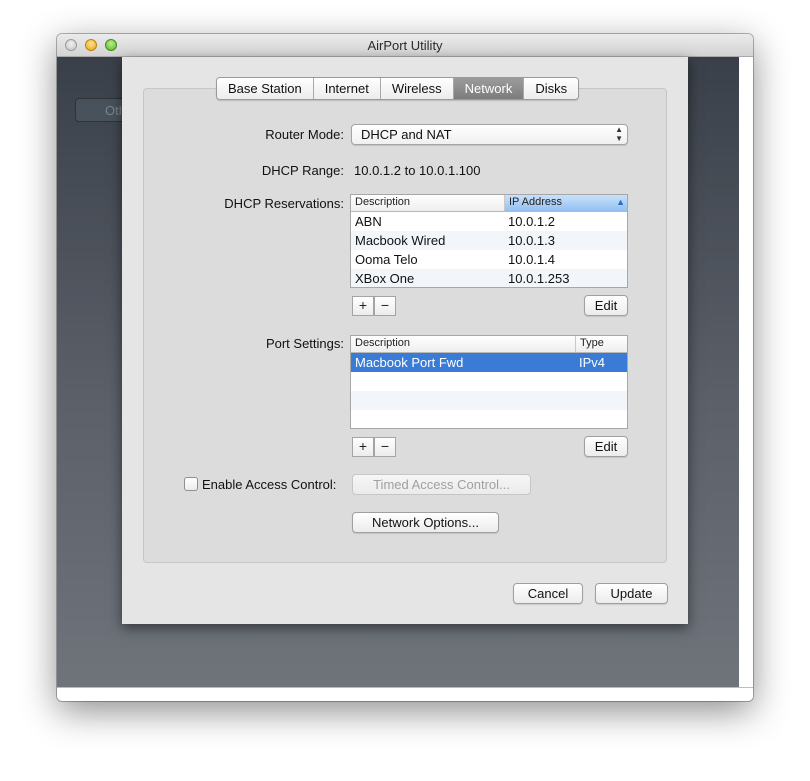 The width and height of the screenshot is (810, 781). I want to click on column-header-ip-address: IP Address ▲, so click(565, 203).